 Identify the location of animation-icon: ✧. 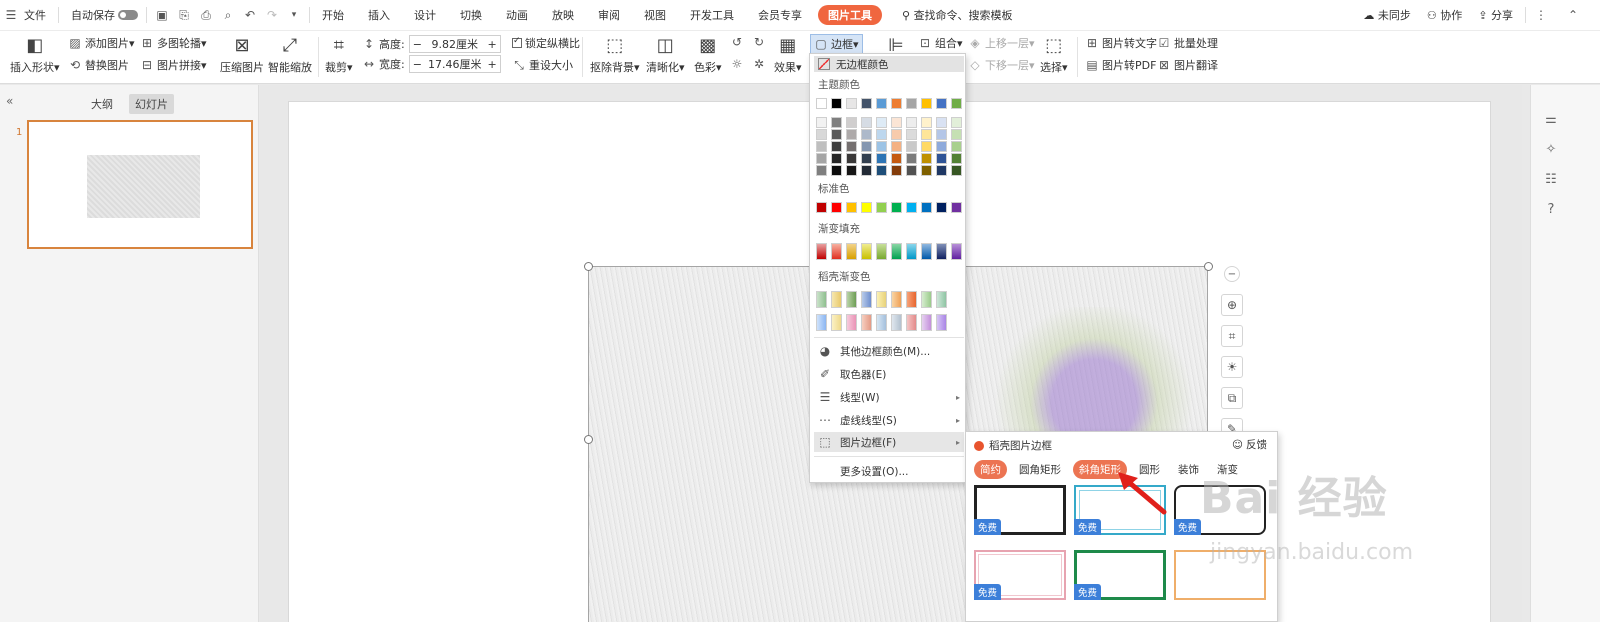
(1551, 149).